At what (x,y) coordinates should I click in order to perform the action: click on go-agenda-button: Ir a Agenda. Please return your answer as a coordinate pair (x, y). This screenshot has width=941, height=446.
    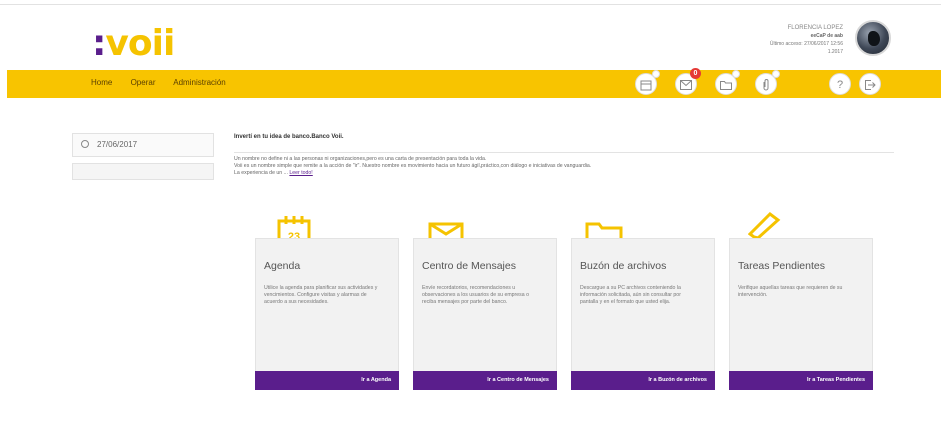
    Looking at the image, I should click on (327, 380).